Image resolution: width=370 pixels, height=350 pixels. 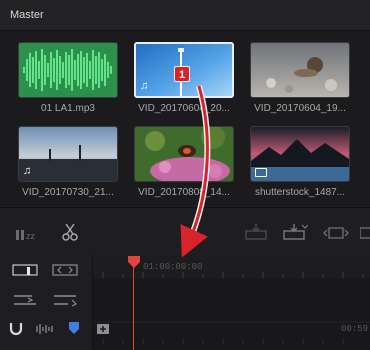 What do you see at coordinates (70, 234) in the screenshot?
I see `scissors-icon` at bounding box center [70, 234].